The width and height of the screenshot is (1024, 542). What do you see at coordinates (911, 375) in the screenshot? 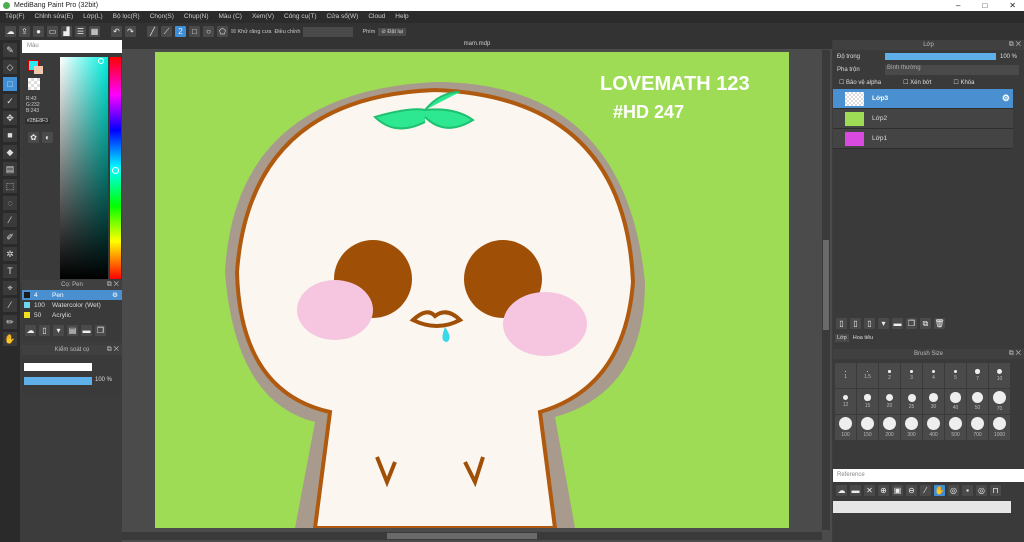
I see `brush-size-cell: 3` at bounding box center [911, 375].